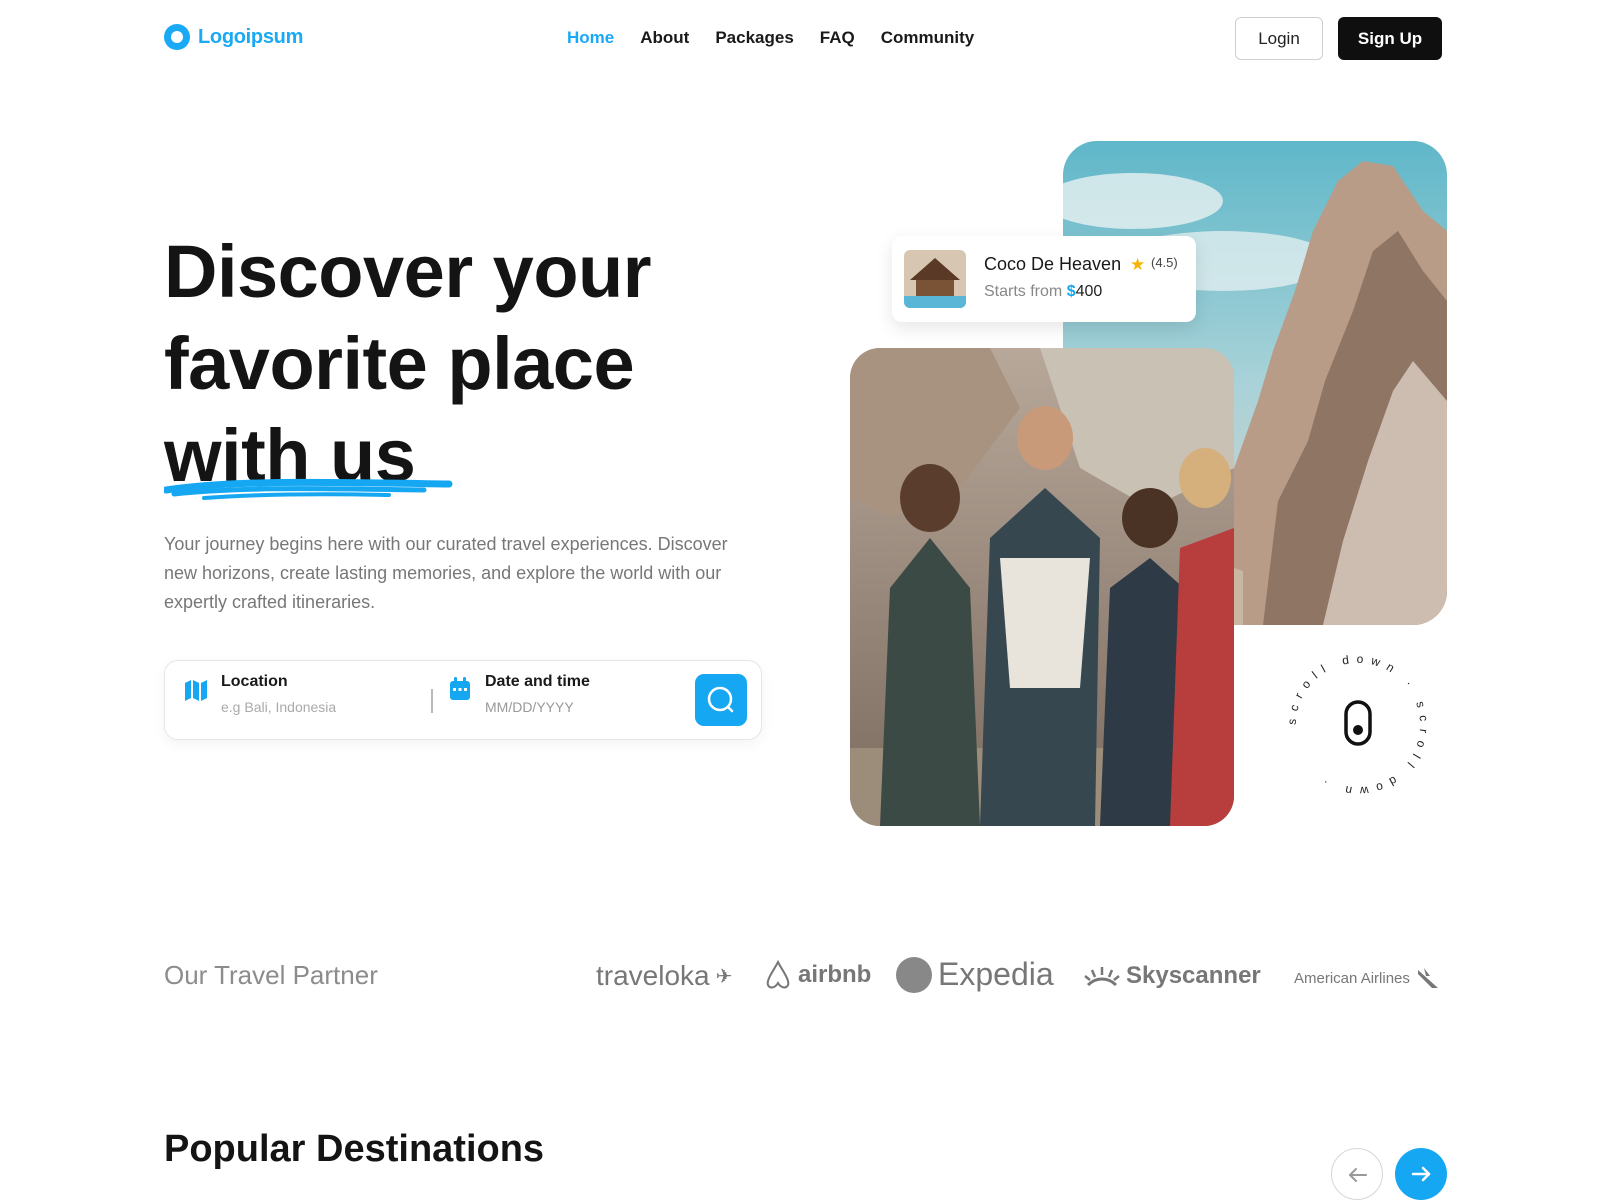 This screenshot has width=1600, height=1200. I want to click on hotel-price: Starts from $400, so click(1043, 292).